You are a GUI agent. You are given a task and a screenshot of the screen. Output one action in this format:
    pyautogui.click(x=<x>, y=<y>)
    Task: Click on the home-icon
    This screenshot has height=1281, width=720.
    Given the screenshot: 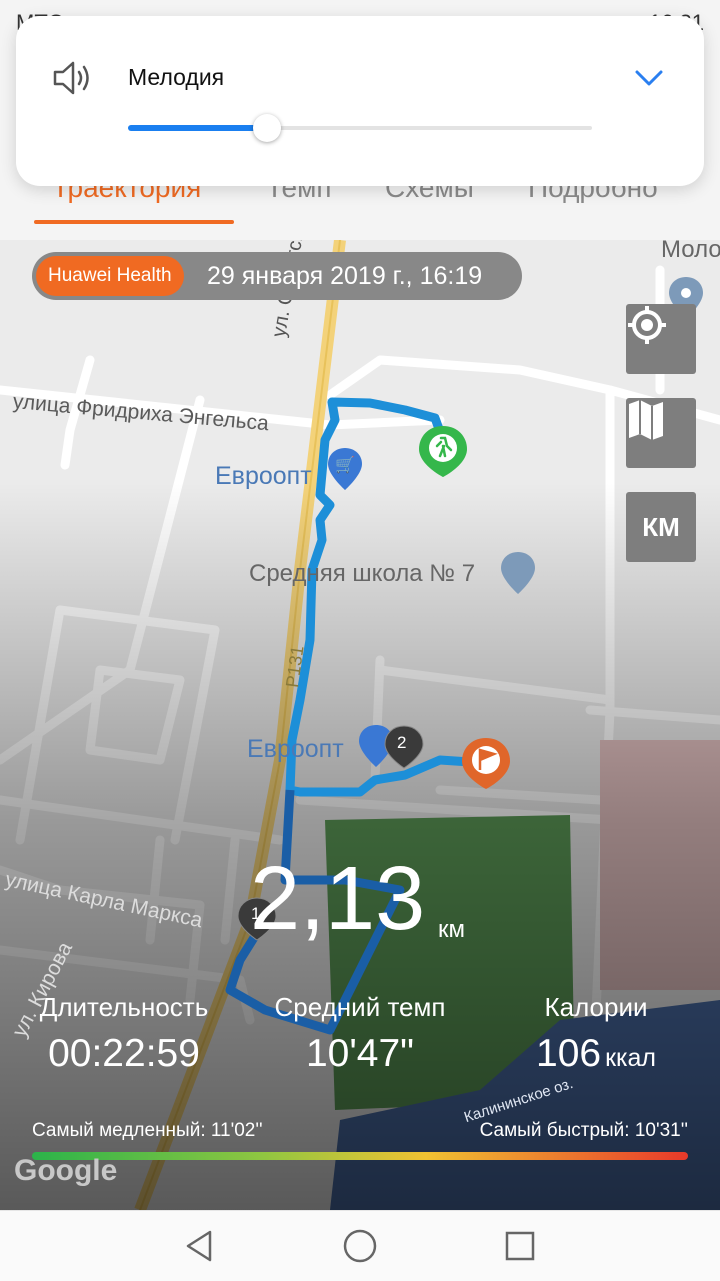 What is the action you would take?
    pyautogui.click(x=360, y=1246)
    